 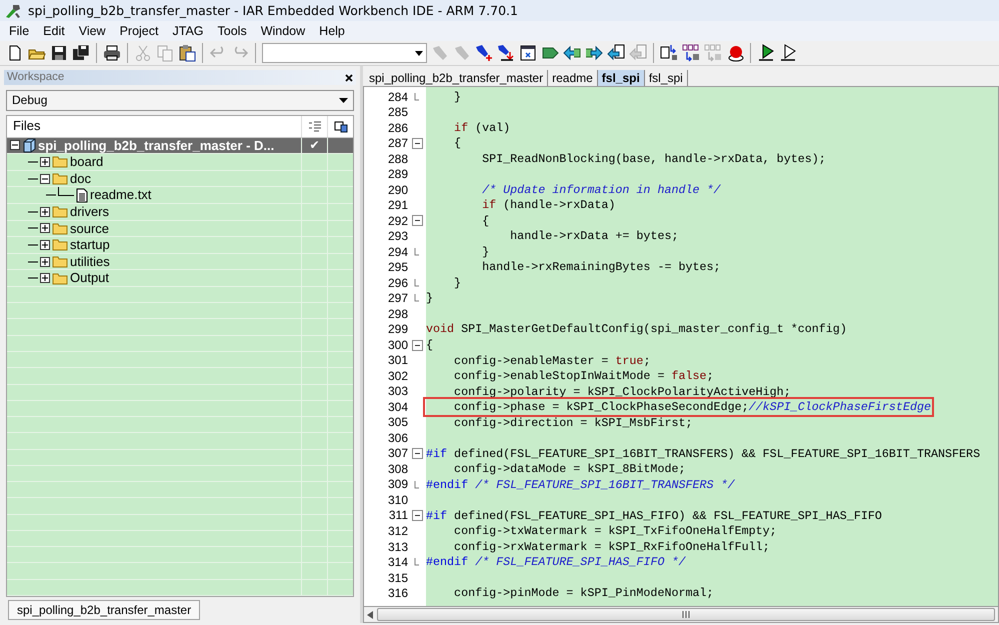 I want to click on line-number: 293, so click(x=397, y=236).